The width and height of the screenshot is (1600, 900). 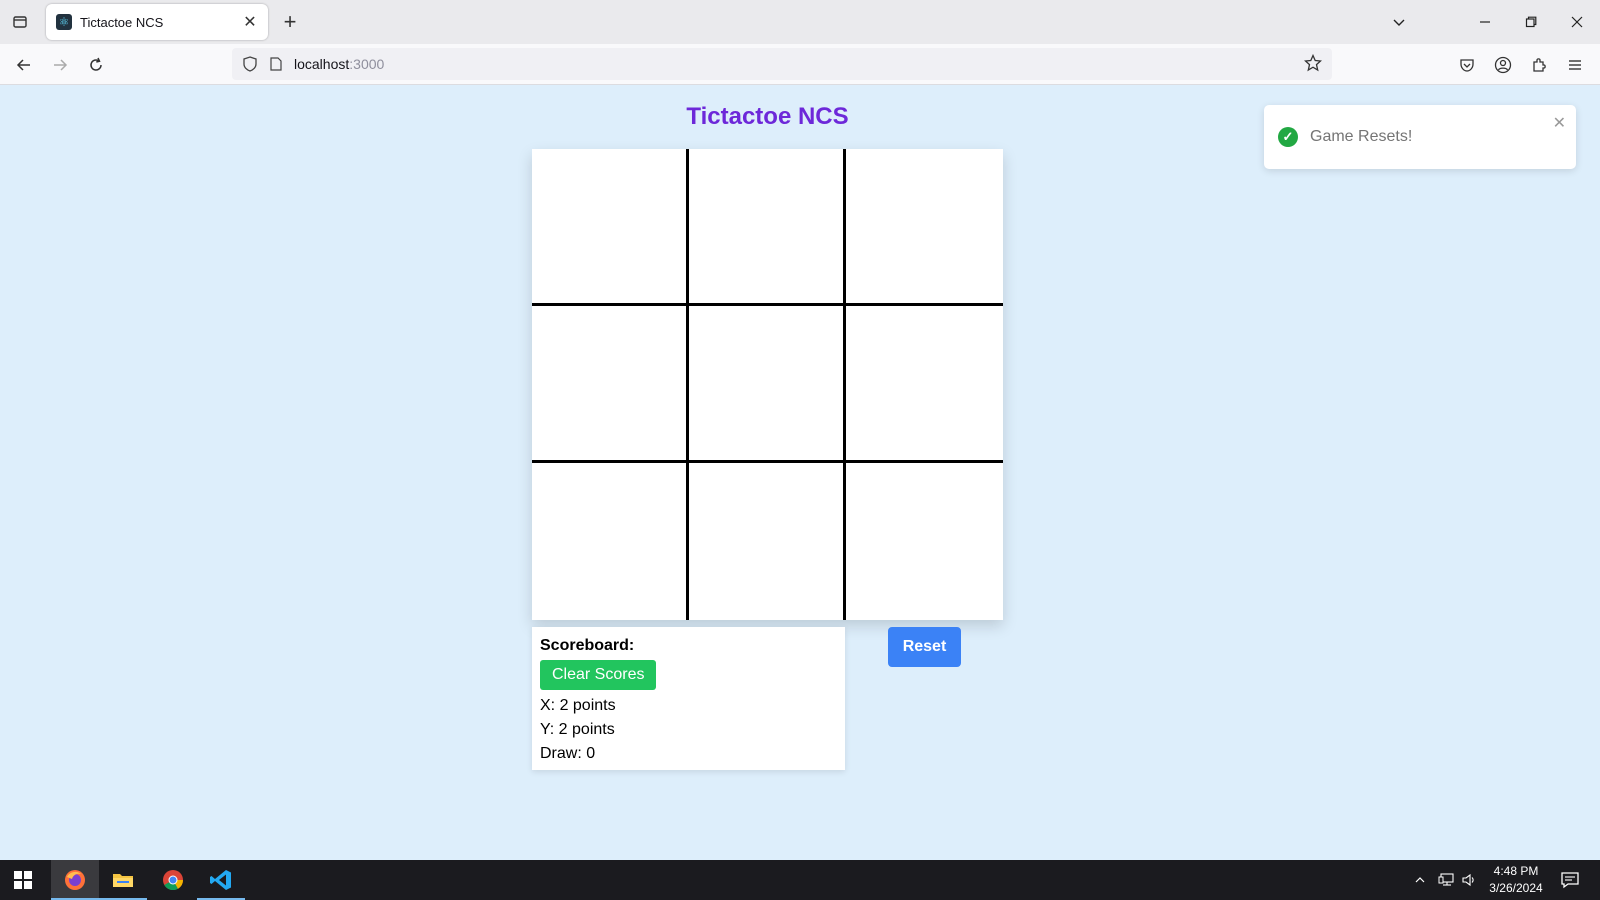 I want to click on chrome-icon, so click(x=173, y=880).